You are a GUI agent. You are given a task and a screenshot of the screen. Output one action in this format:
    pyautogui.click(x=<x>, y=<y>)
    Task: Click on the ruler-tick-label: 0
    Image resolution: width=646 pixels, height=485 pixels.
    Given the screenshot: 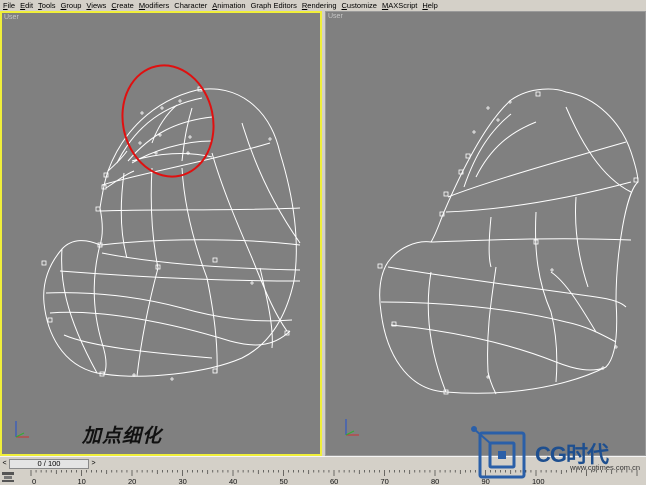 What is the action you would take?
    pyautogui.click(x=34, y=481)
    